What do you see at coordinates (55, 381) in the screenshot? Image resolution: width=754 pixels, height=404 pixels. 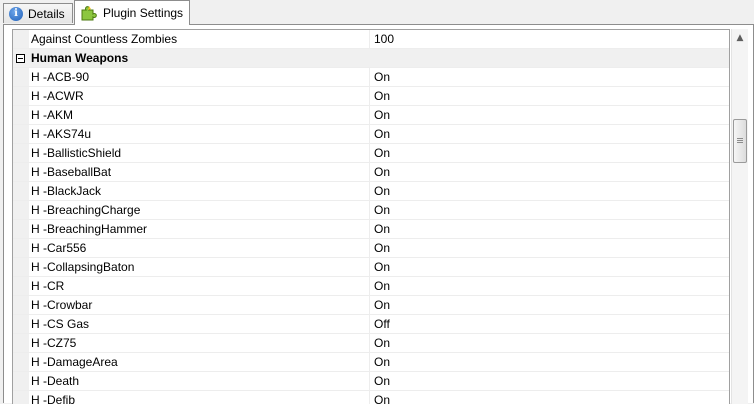 I see `property-name: H -Death` at bounding box center [55, 381].